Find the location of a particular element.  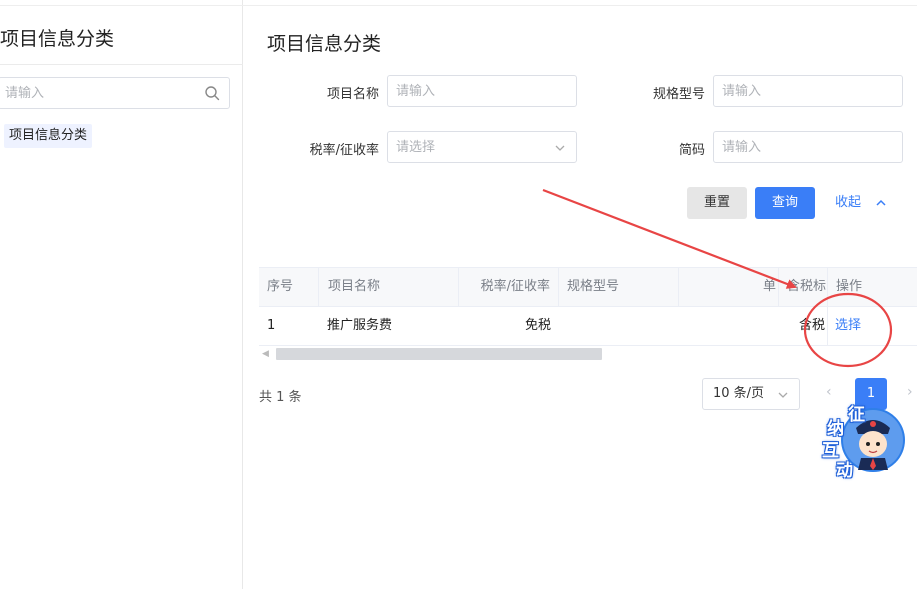

sidebar-divider is located at coordinates (121, 64).